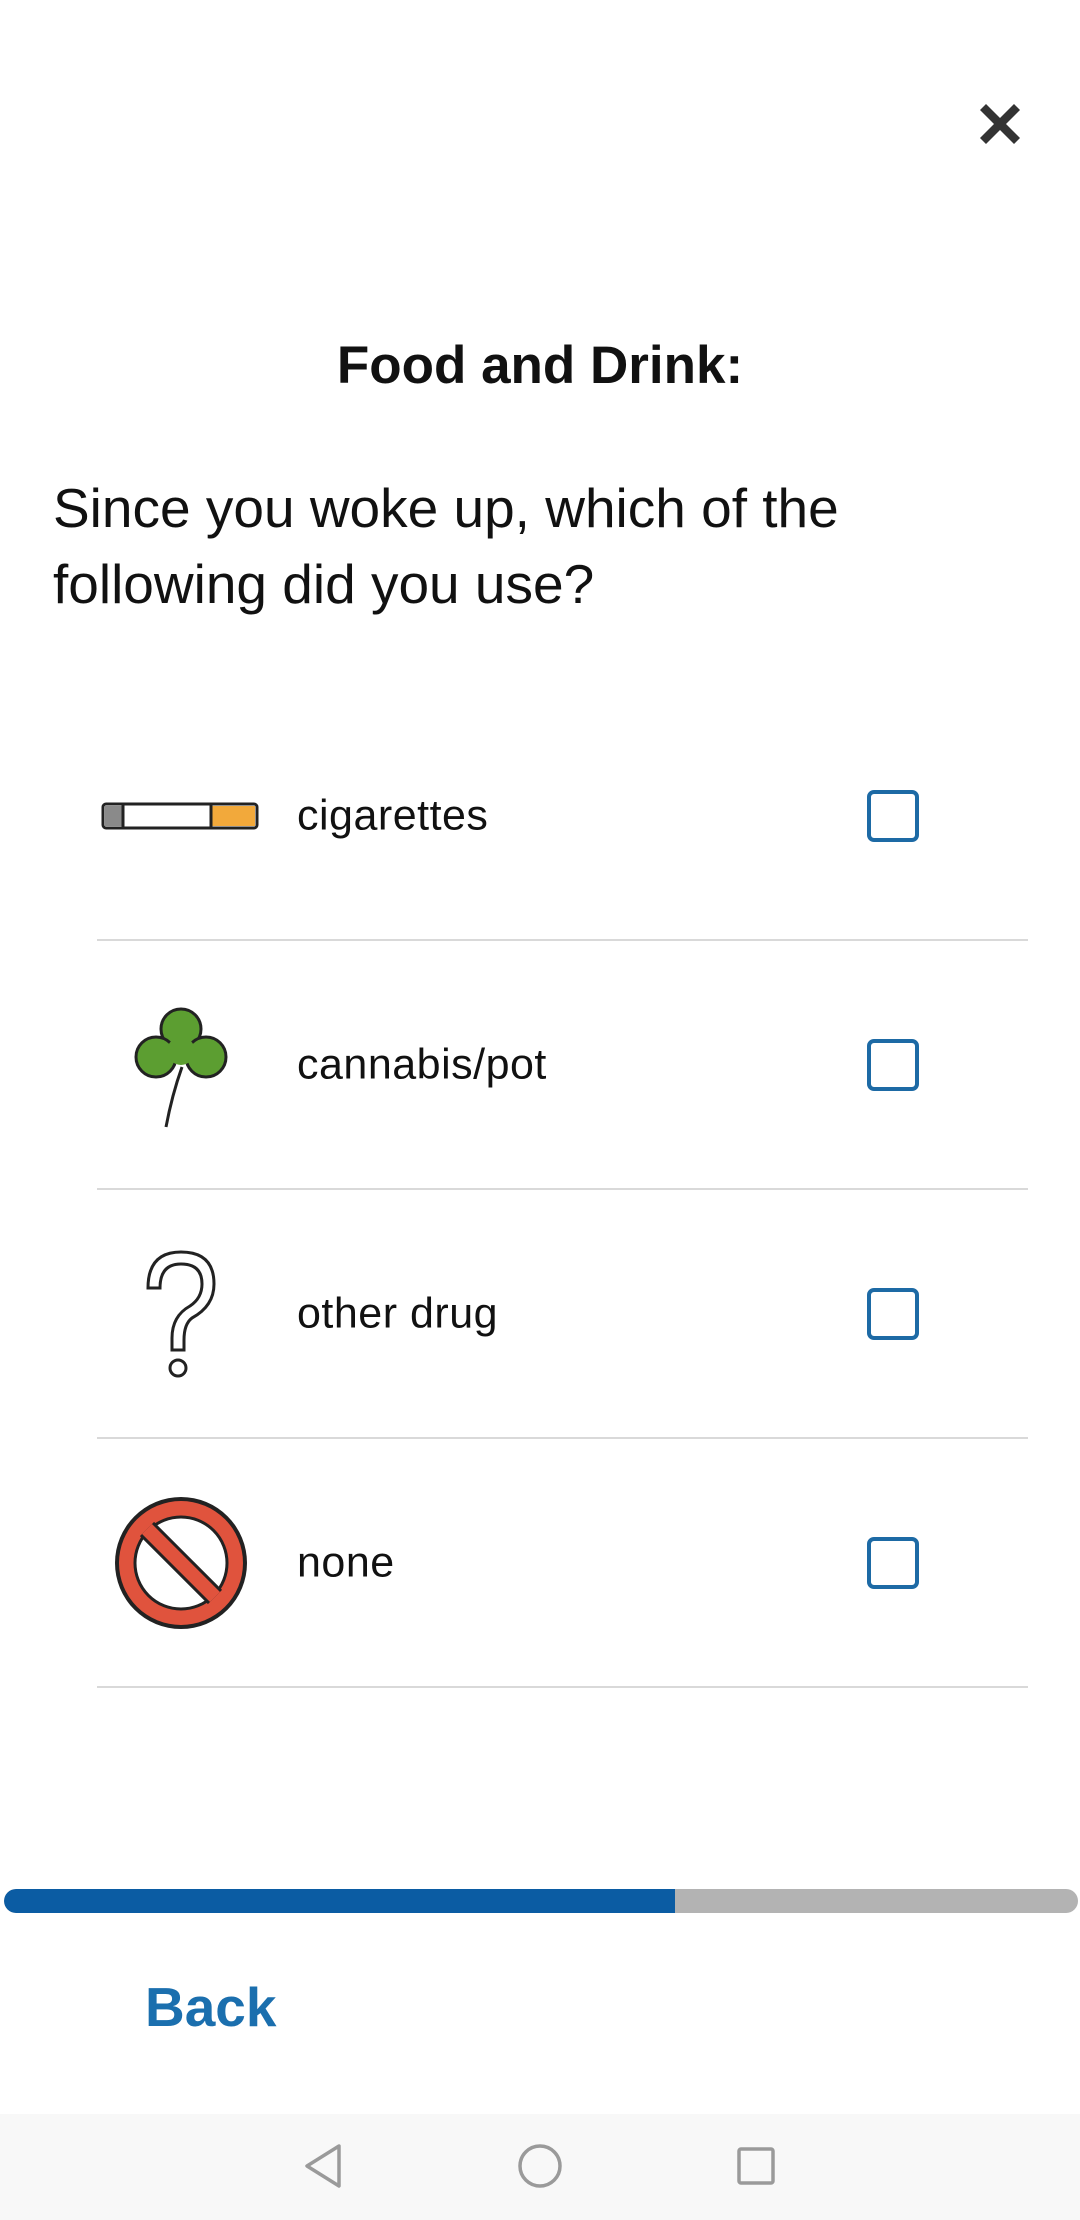 Image resolution: width=1080 pixels, height=2220 pixels. I want to click on close-button, so click(1000, 124).